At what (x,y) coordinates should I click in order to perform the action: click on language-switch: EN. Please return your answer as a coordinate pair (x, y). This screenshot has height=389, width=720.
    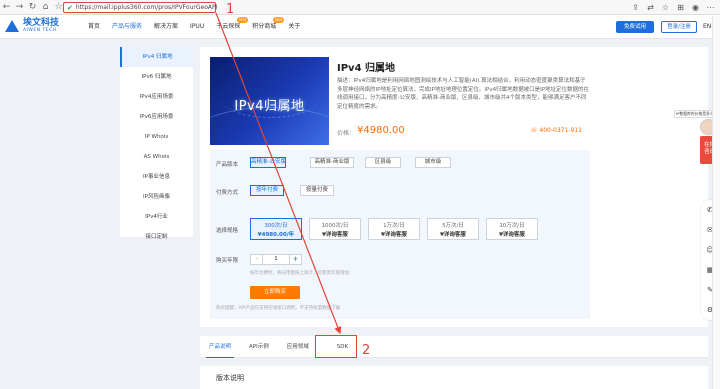
    Looking at the image, I should click on (707, 27).